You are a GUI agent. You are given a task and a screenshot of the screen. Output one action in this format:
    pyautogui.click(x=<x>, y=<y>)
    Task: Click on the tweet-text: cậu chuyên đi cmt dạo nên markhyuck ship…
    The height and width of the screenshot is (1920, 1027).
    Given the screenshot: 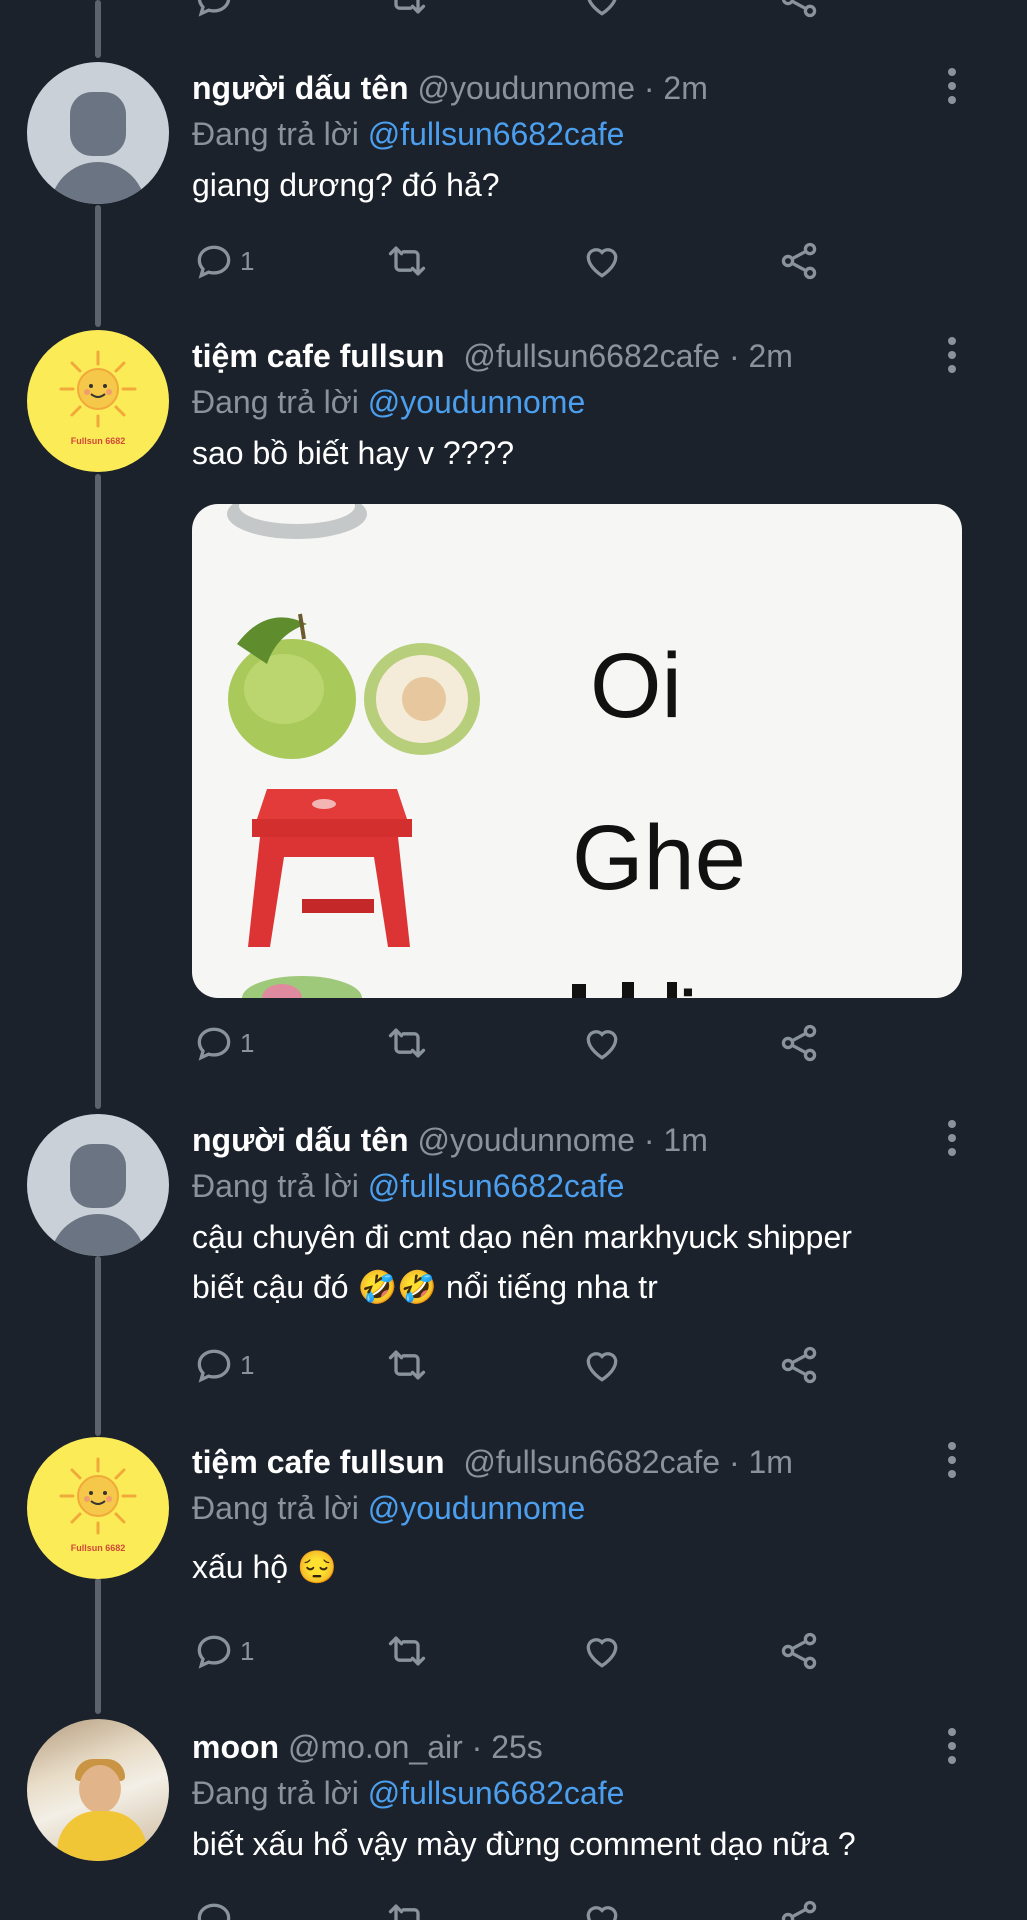 What is the action you would take?
    pyautogui.click(x=577, y=1262)
    